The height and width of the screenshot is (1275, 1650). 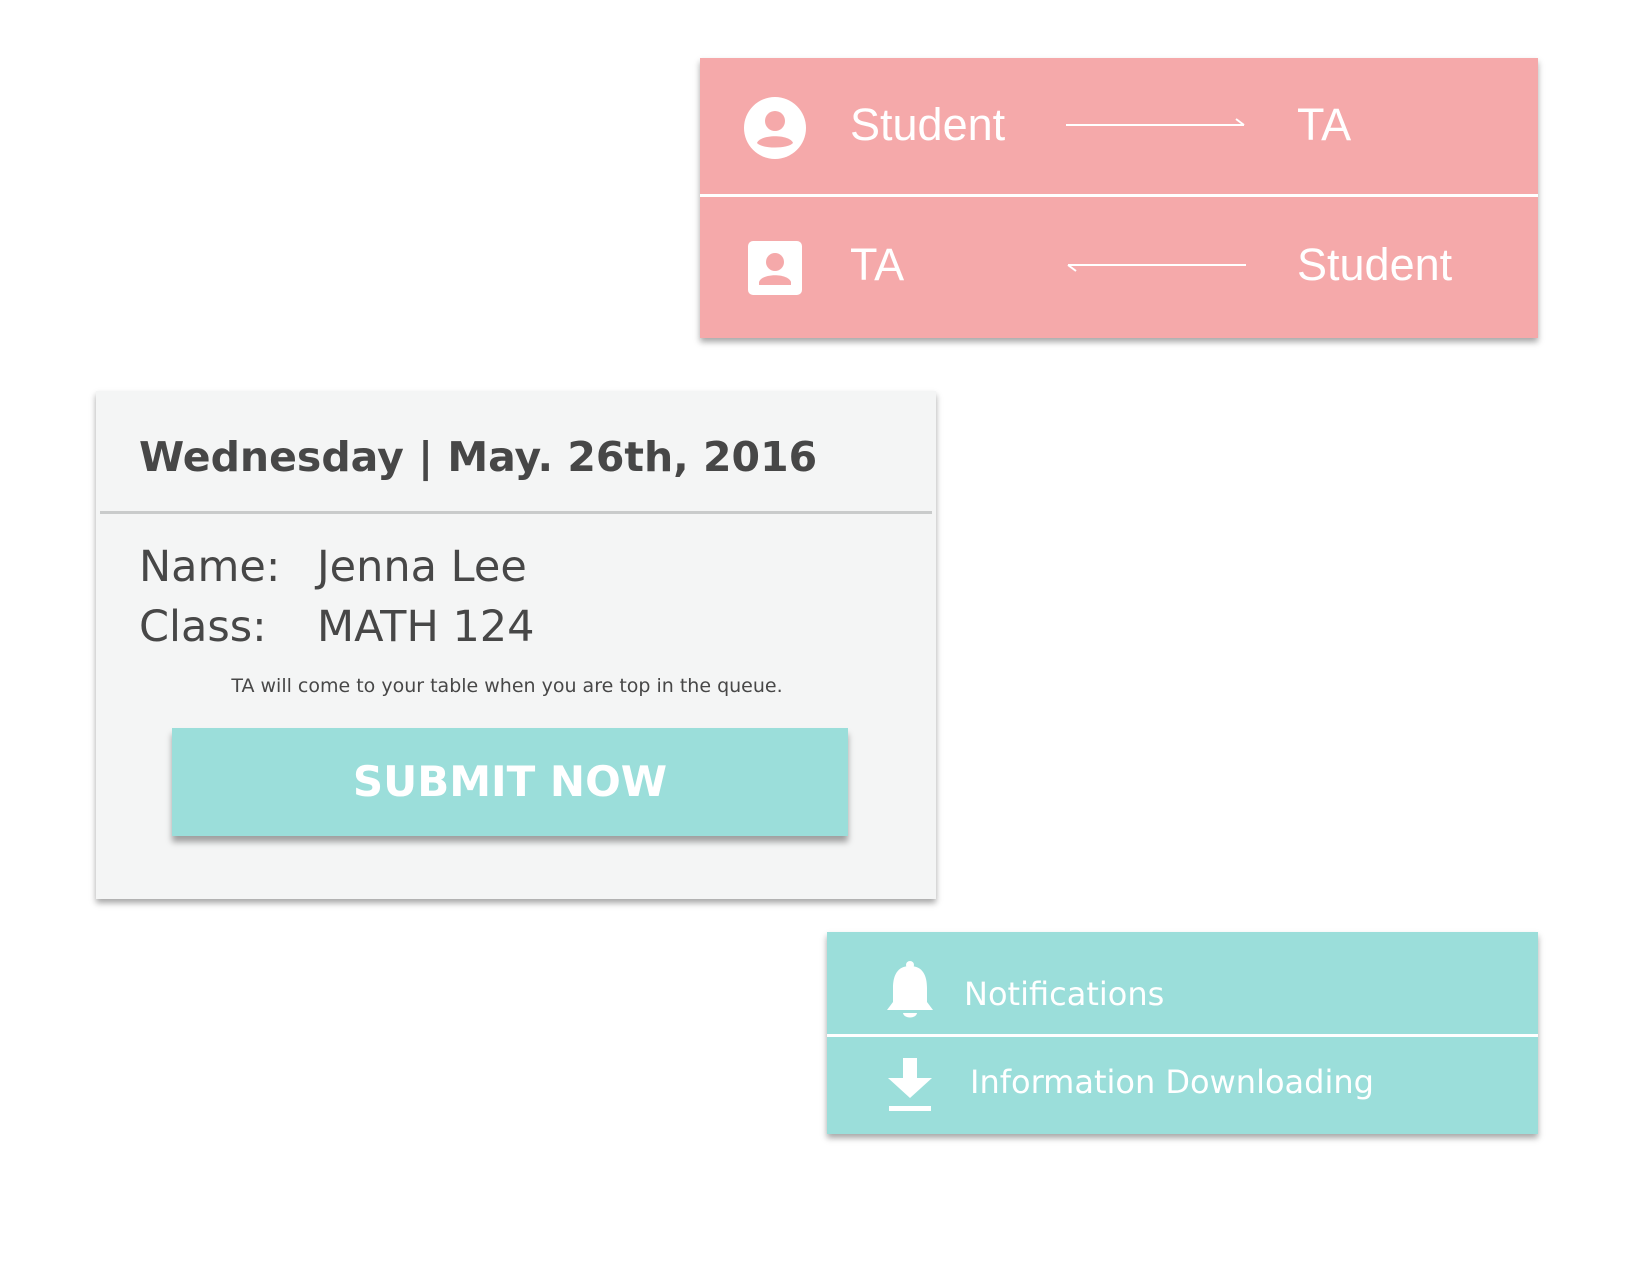 I want to click on role-switch-student-to-ta: Student TA, so click(x=1119, y=126).